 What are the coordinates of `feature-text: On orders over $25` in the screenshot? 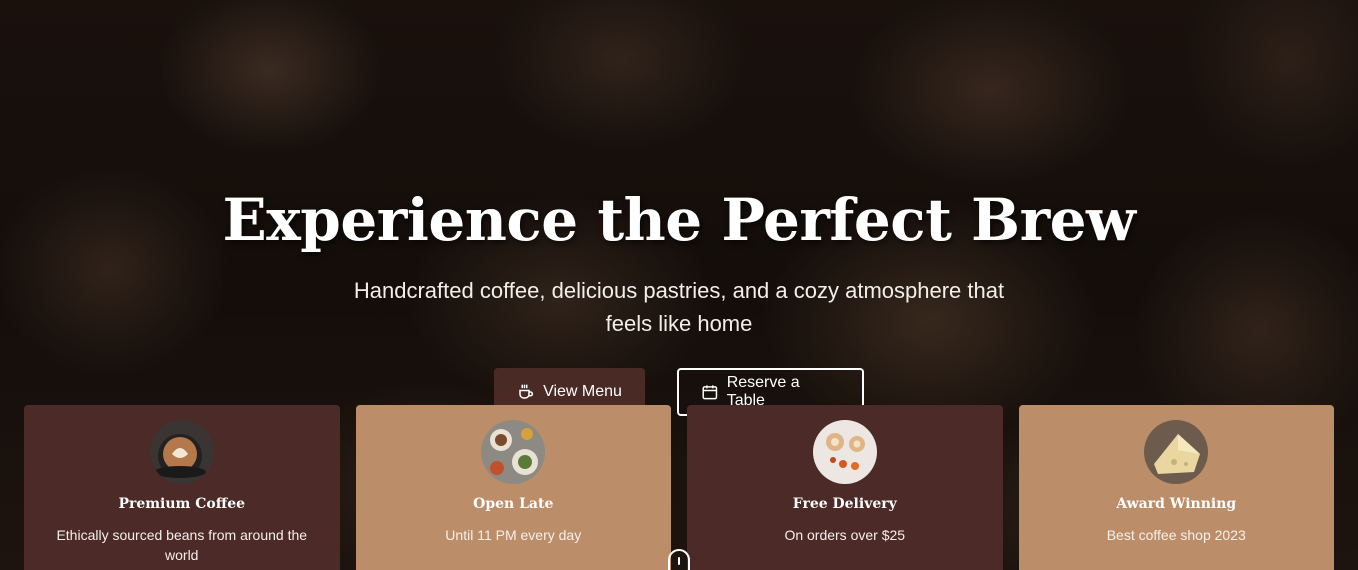 It's located at (845, 535).